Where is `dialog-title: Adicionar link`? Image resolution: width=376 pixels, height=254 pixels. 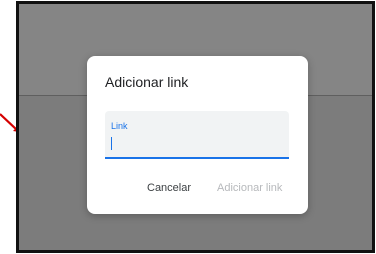
dialog-title: Adicionar link is located at coordinates (147, 82).